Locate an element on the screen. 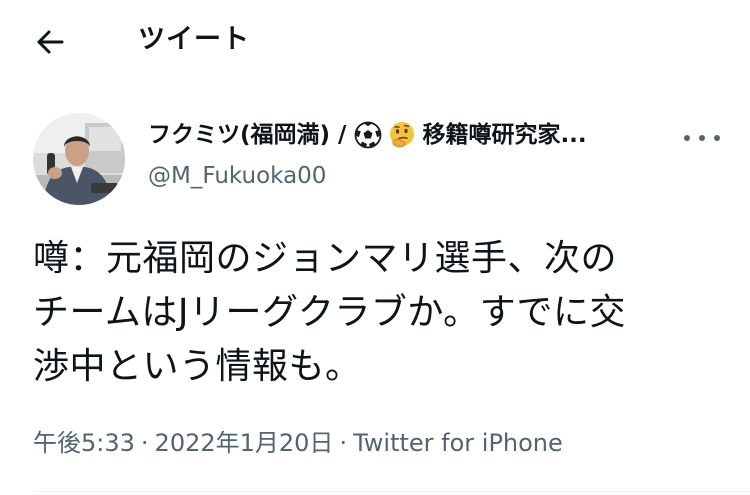 The width and height of the screenshot is (750, 495). display-name-part1: フクミツ(福岡満) is located at coordinates (239, 135).